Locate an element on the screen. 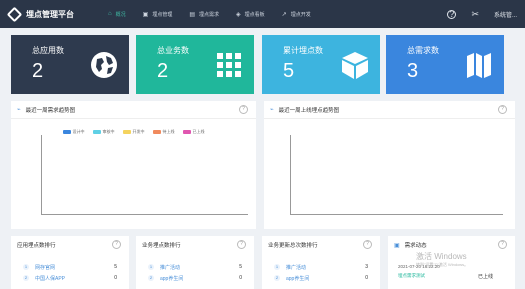 This screenshot has width=525, height=289. list-item: 1 推广活动 3 is located at coordinates (321, 267).